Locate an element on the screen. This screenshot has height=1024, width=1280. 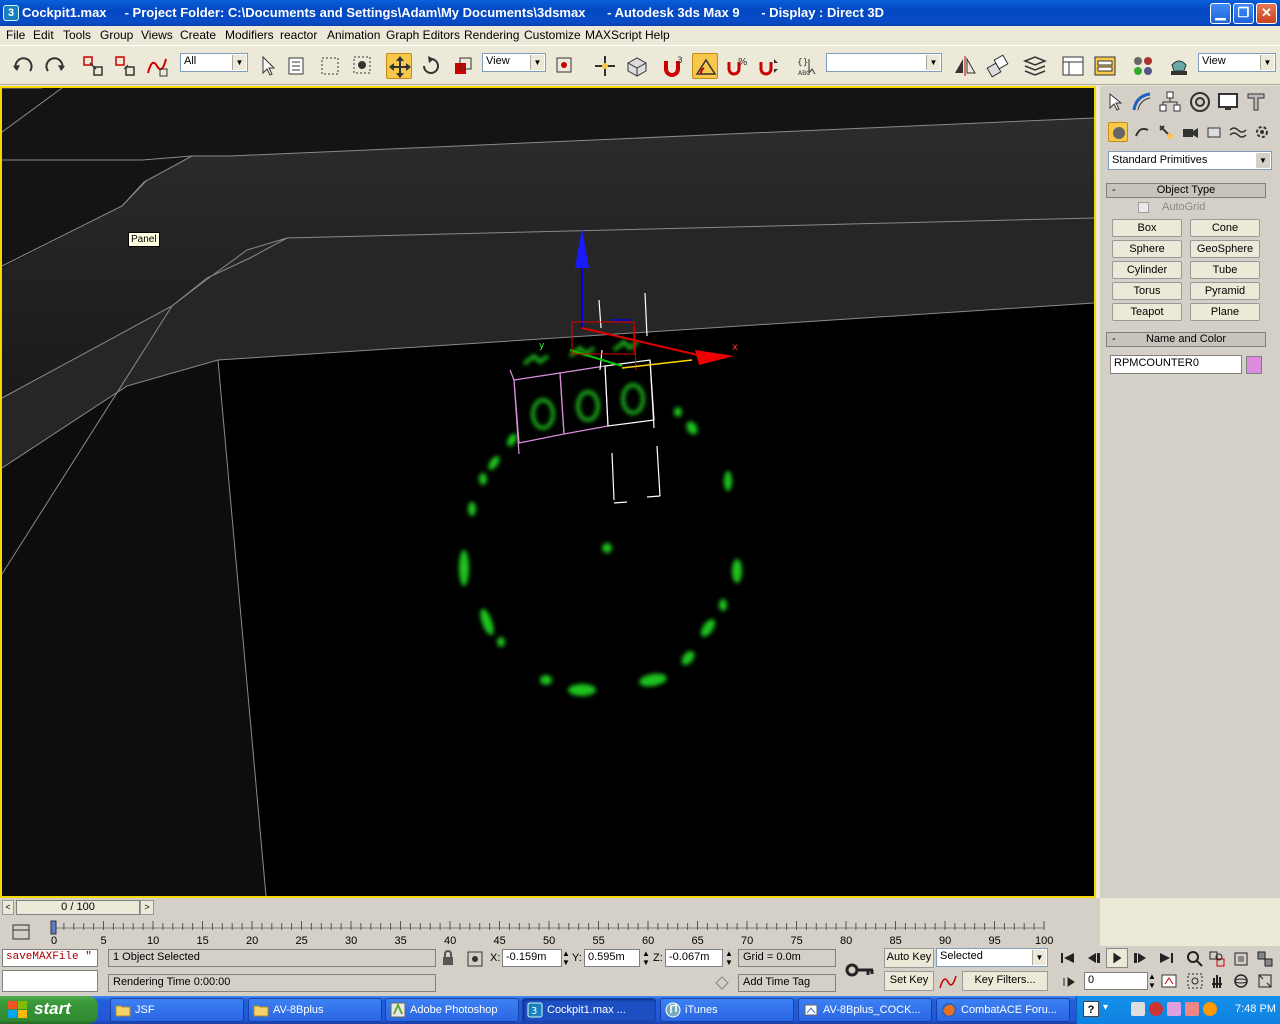
maxscript-output is located at coordinates (50, 981).